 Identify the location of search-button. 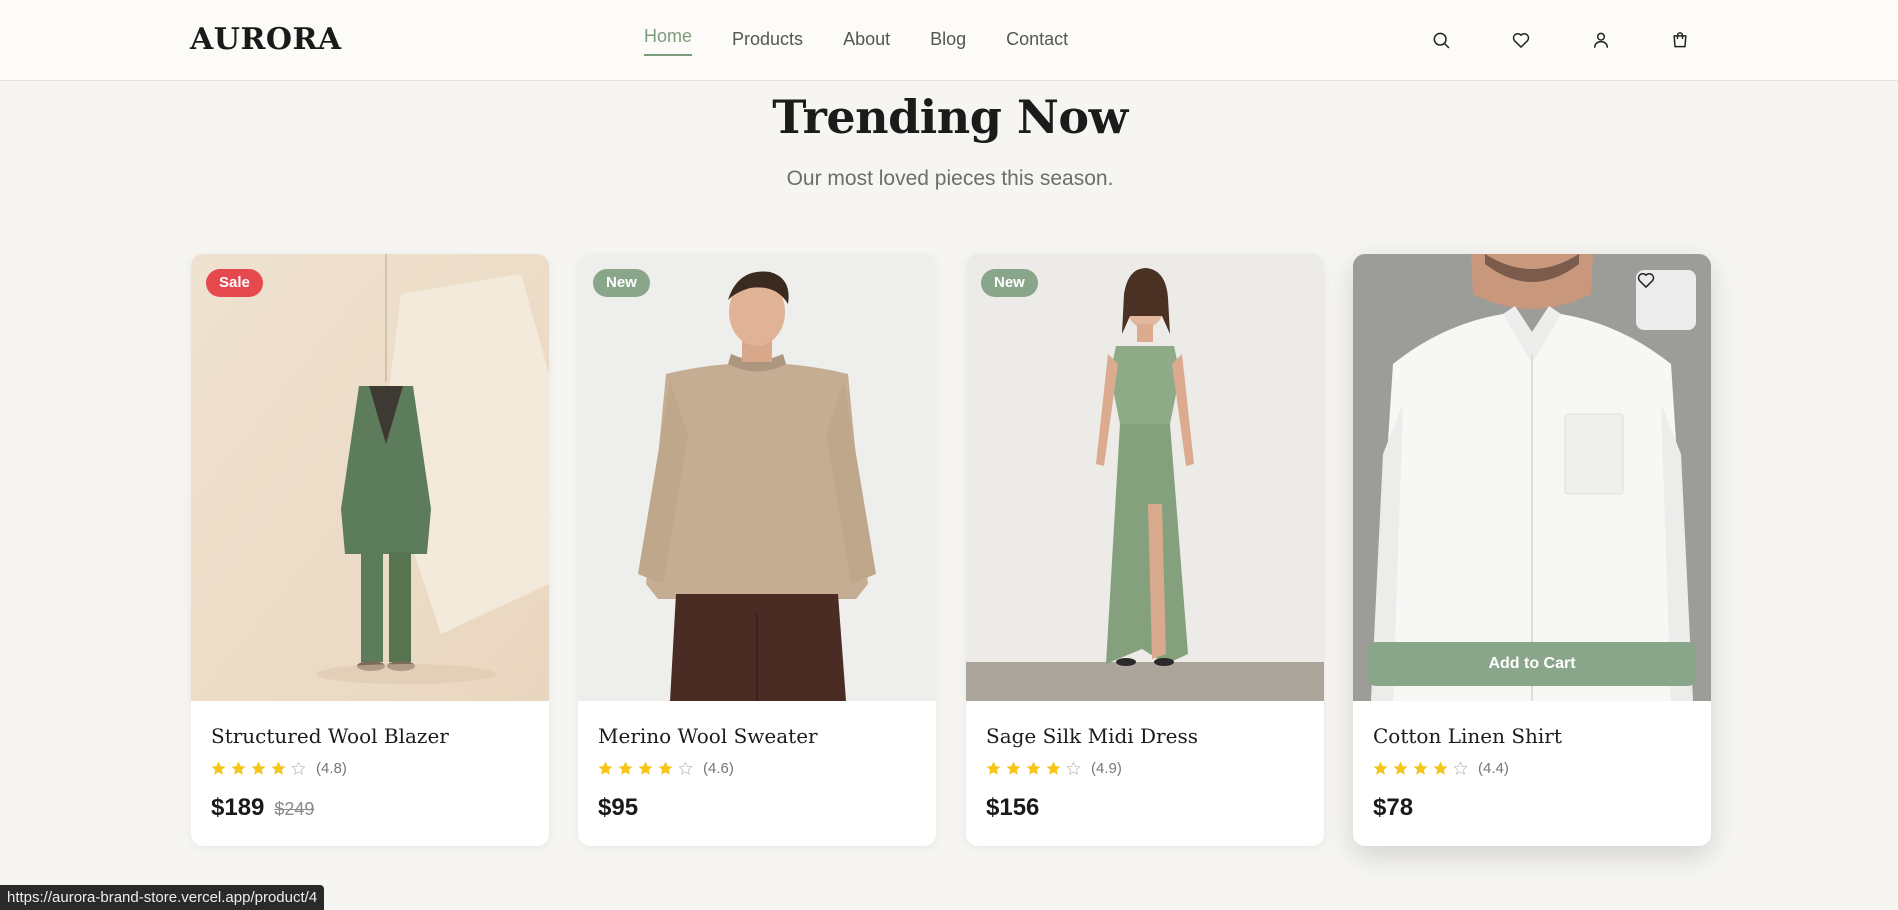
(1441, 40).